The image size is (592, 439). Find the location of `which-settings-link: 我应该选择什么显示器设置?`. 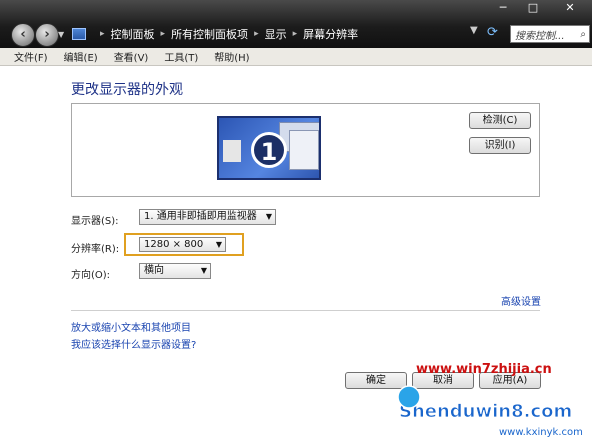

which-settings-link: 我应该选择什么显示器设置? is located at coordinates (133, 343).